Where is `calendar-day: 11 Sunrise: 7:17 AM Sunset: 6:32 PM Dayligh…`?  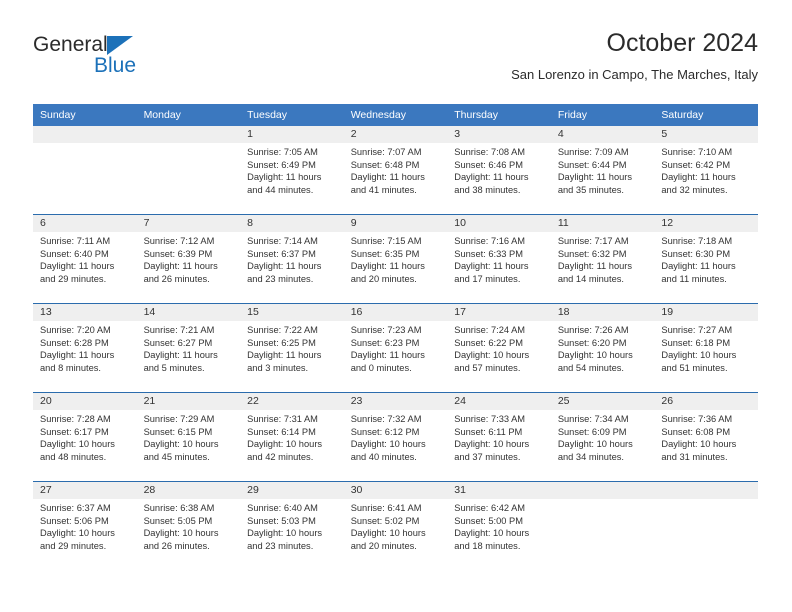
calendar-day: 11 Sunrise: 7:17 AM Sunset: 6:32 PM Dayligh… is located at coordinates (602, 259).